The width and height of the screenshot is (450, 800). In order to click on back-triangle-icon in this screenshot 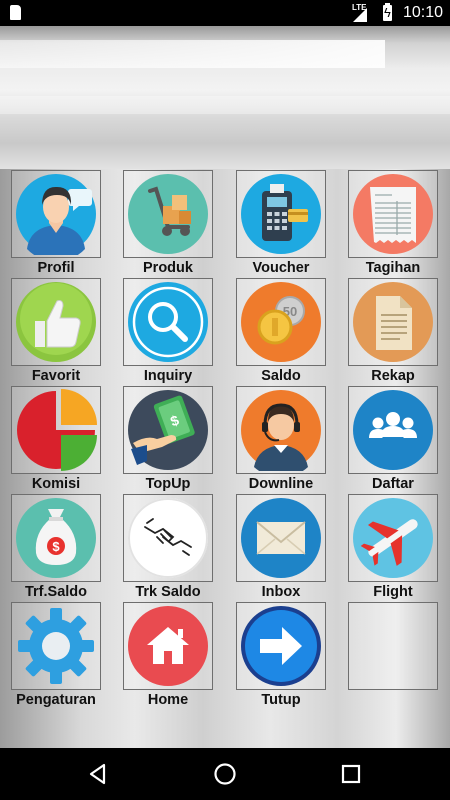, I will do `click(97, 774)`.